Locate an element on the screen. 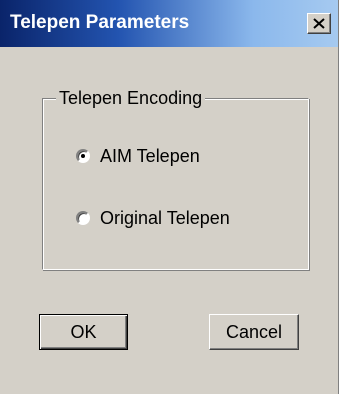  ok-button: OK is located at coordinates (83, 332).